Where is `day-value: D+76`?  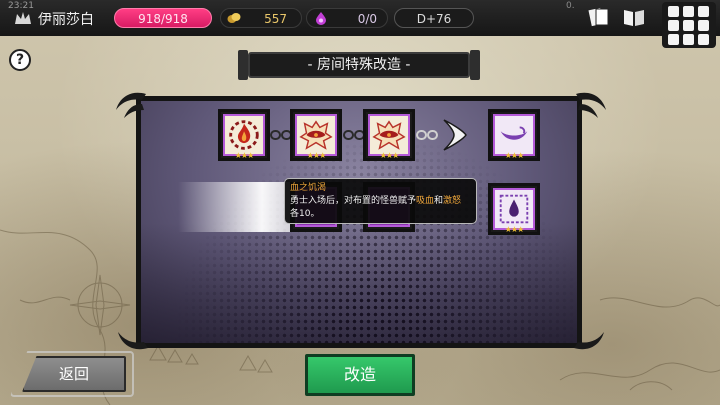 day-value: D+76 is located at coordinates (434, 19).